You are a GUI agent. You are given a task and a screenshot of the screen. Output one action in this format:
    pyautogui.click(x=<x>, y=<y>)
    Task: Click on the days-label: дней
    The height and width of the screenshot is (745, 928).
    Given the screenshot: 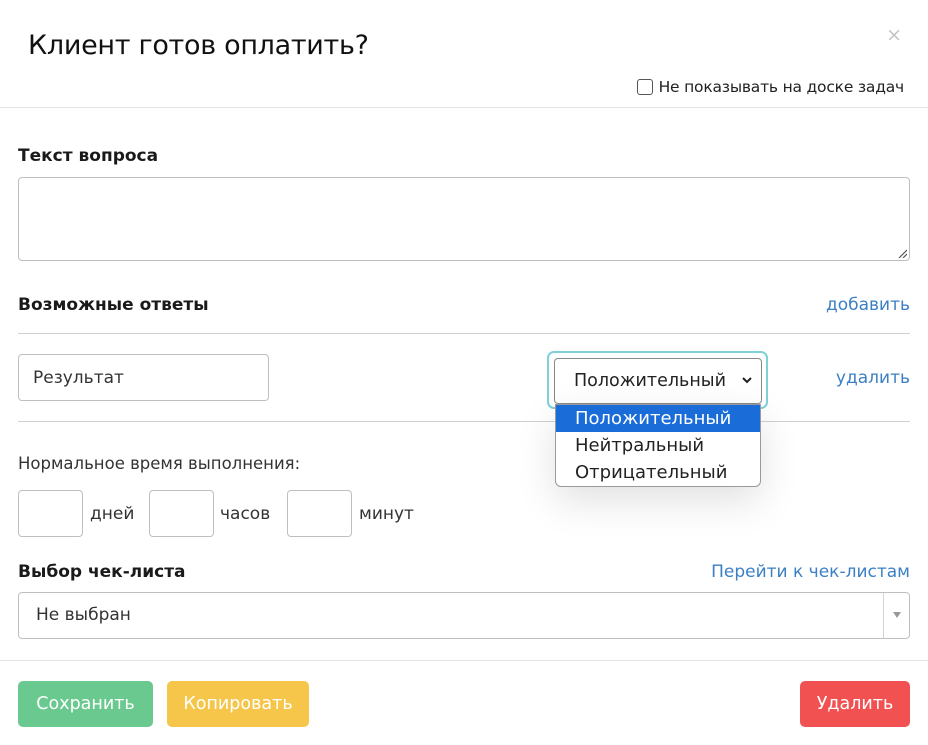 What is the action you would take?
    pyautogui.click(x=112, y=514)
    